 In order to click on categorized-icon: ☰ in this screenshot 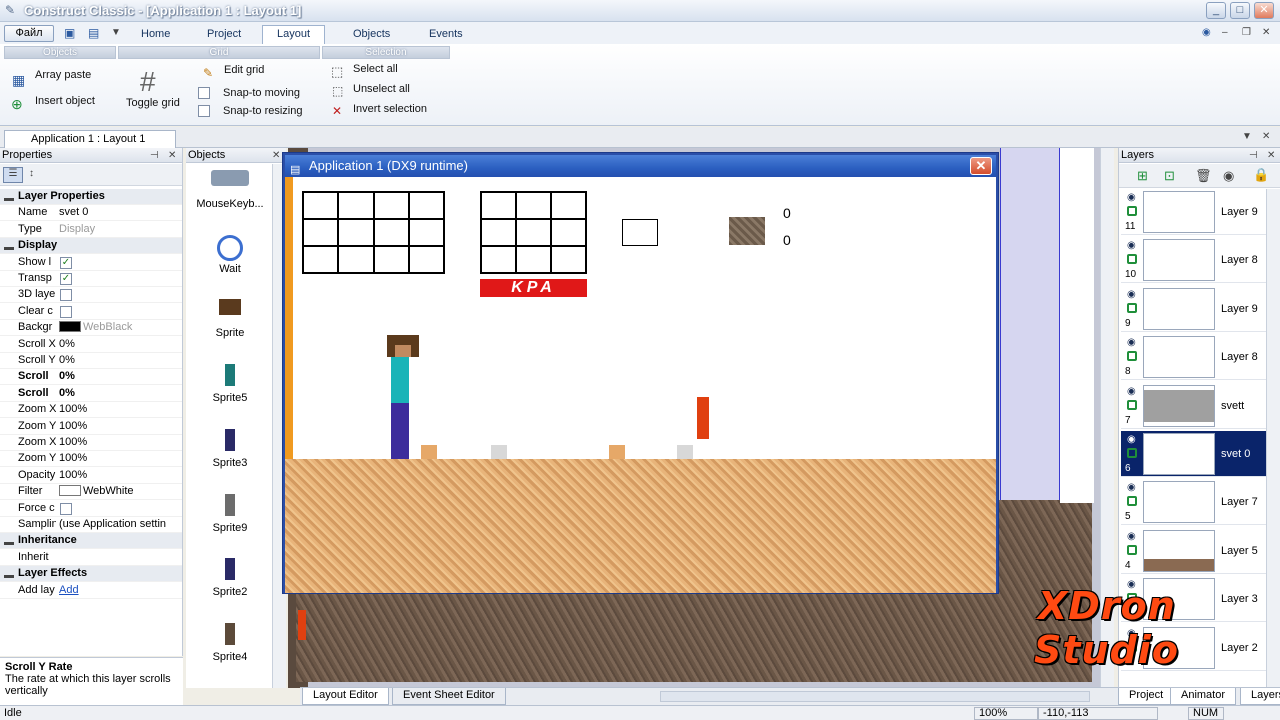, I will do `click(13, 175)`.